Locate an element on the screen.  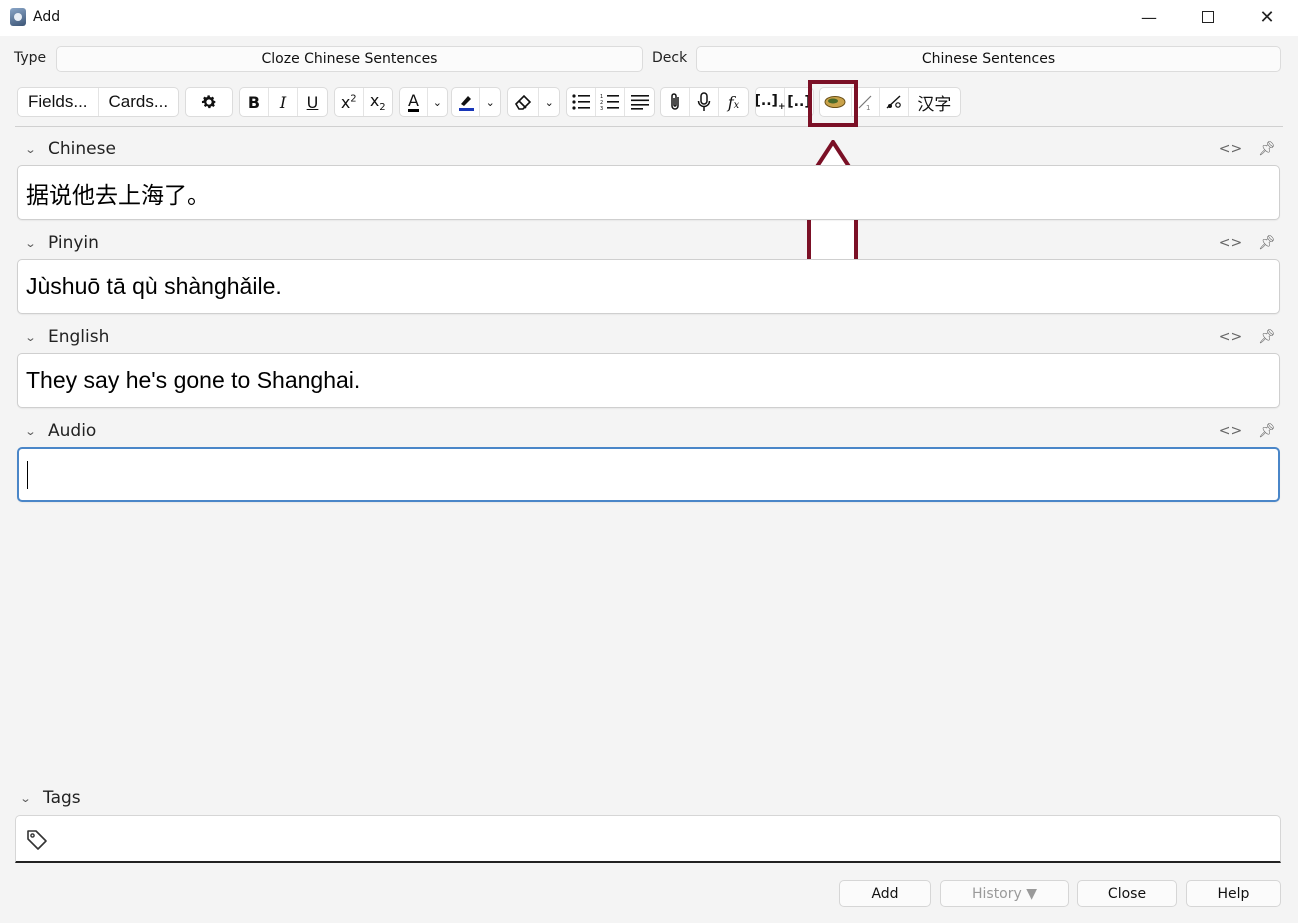
unordered-list-button is located at coordinates (581, 102).